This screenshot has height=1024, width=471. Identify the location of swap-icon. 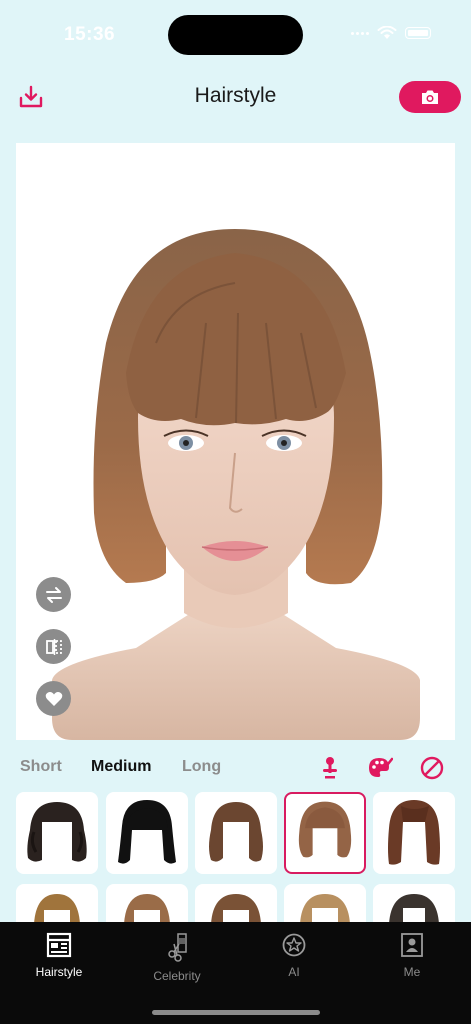
(53, 594).